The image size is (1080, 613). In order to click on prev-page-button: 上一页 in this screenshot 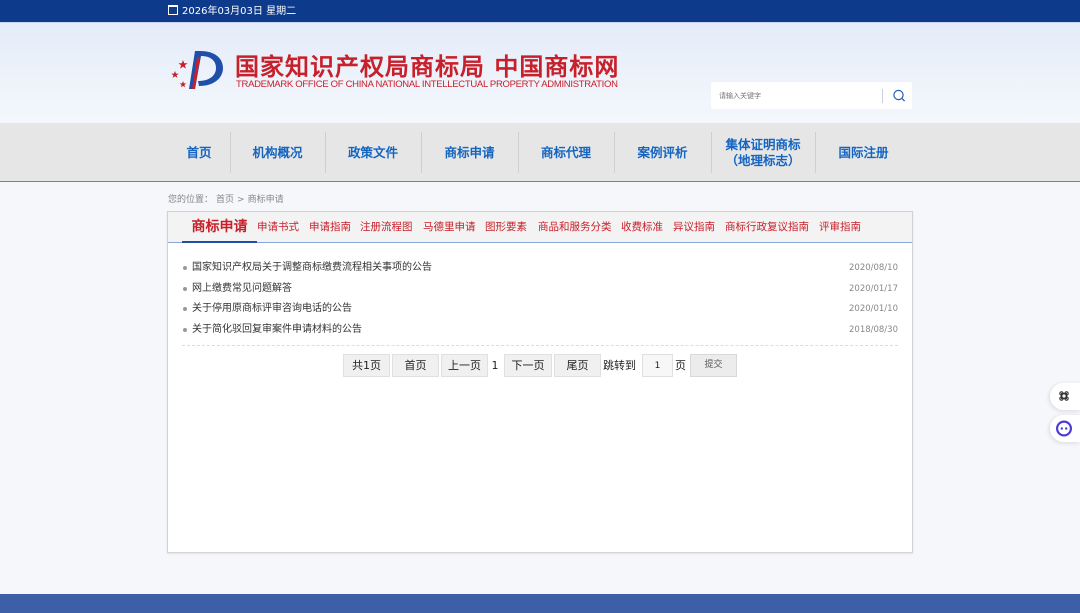, I will do `click(464, 365)`.